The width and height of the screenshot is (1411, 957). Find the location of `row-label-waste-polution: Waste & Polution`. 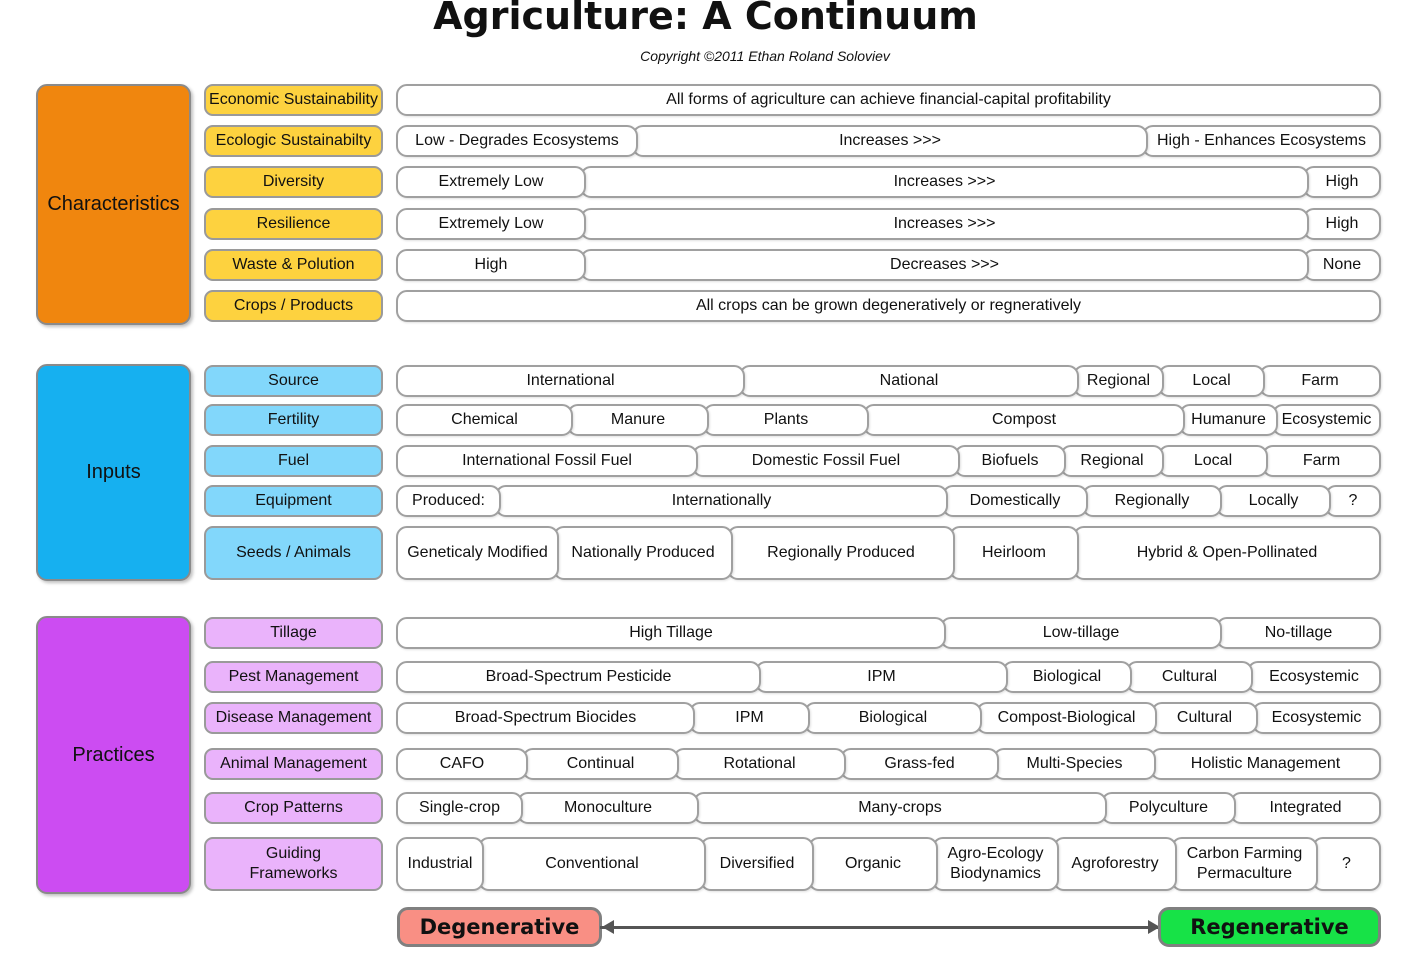

row-label-waste-polution: Waste & Polution is located at coordinates (293, 265).